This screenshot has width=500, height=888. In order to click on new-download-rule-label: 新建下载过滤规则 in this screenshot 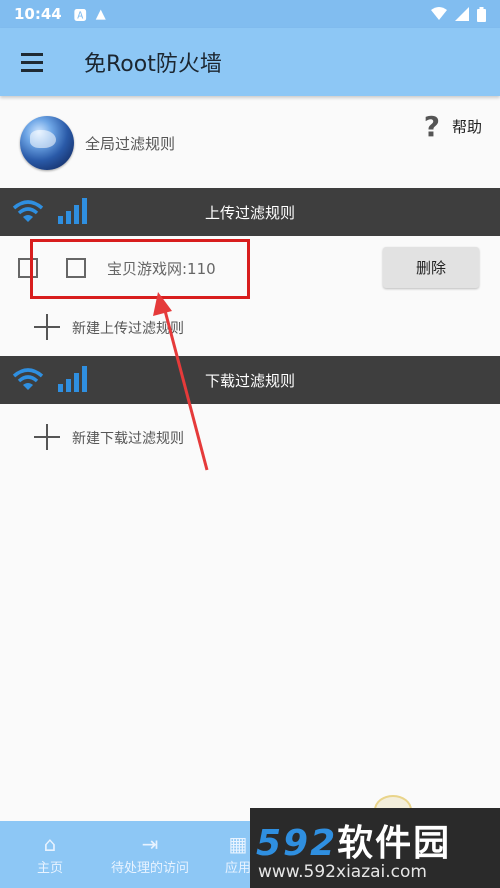, I will do `click(128, 439)`.